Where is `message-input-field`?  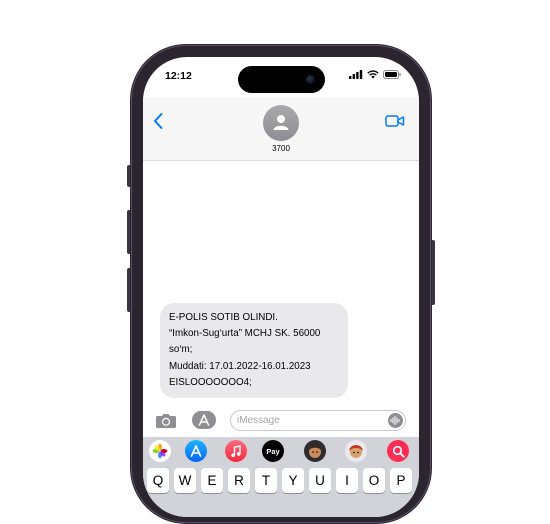
message-input-field is located at coordinates (318, 420).